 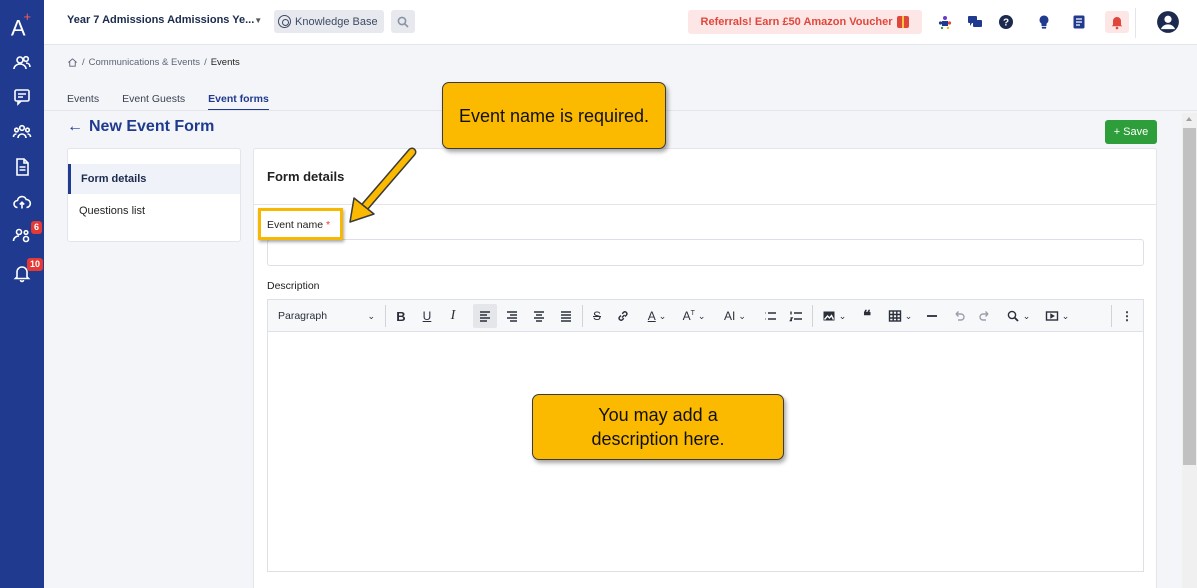 I want to click on bell-alert-icon, so click(x=1117, y=22).